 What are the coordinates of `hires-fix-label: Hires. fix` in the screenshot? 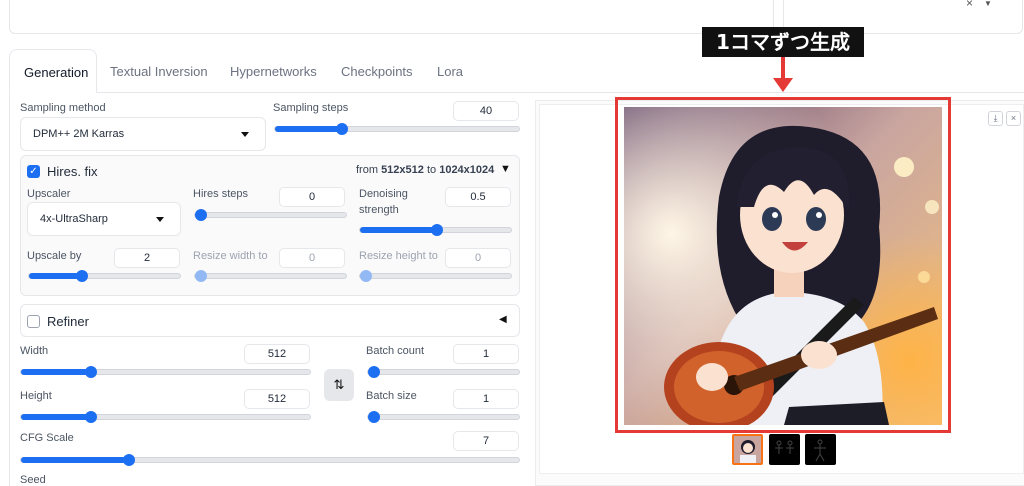 It's located at (72, 171).